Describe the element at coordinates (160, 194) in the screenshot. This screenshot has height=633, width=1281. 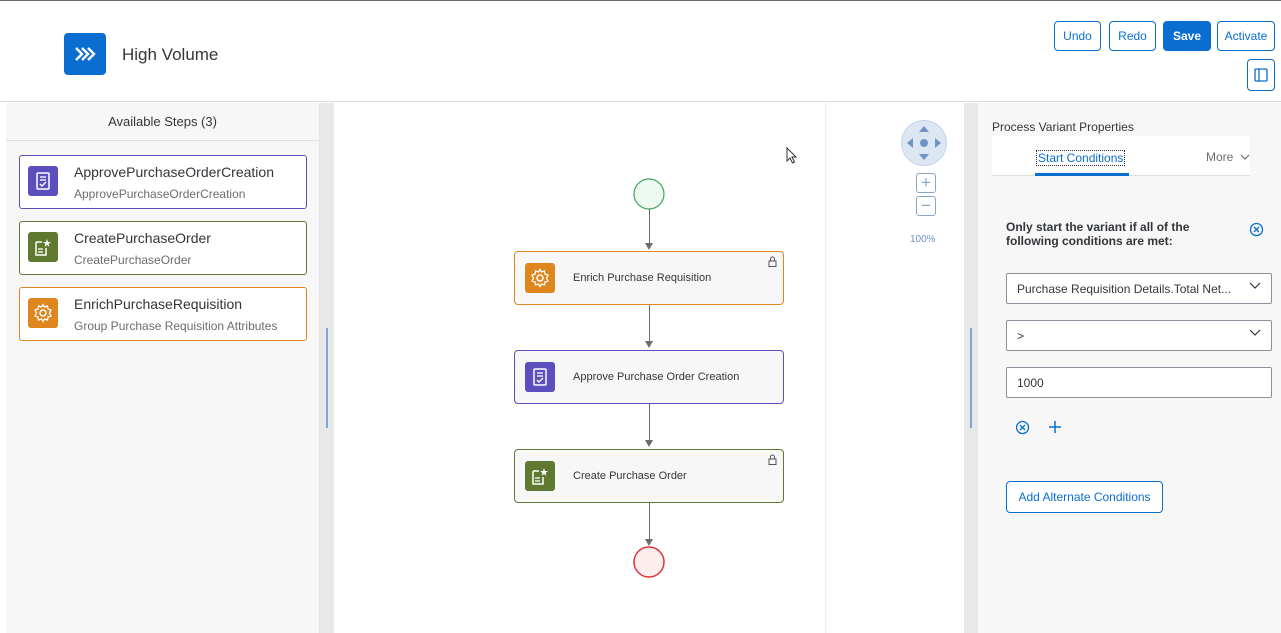
I see `step-subtitle: ApprovePurchaseOrderCreation` at that location.